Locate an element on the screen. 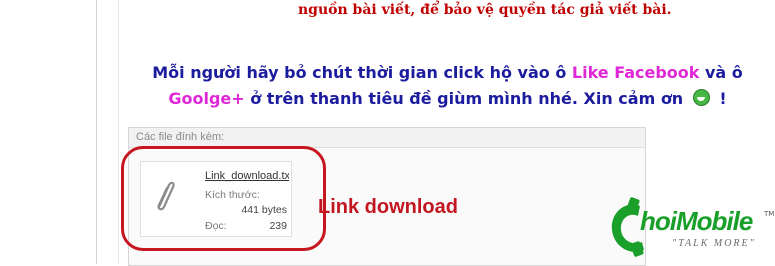 The image size is (775, 266). watermark-text: hoiMobile is located at coordinates (696, 221).